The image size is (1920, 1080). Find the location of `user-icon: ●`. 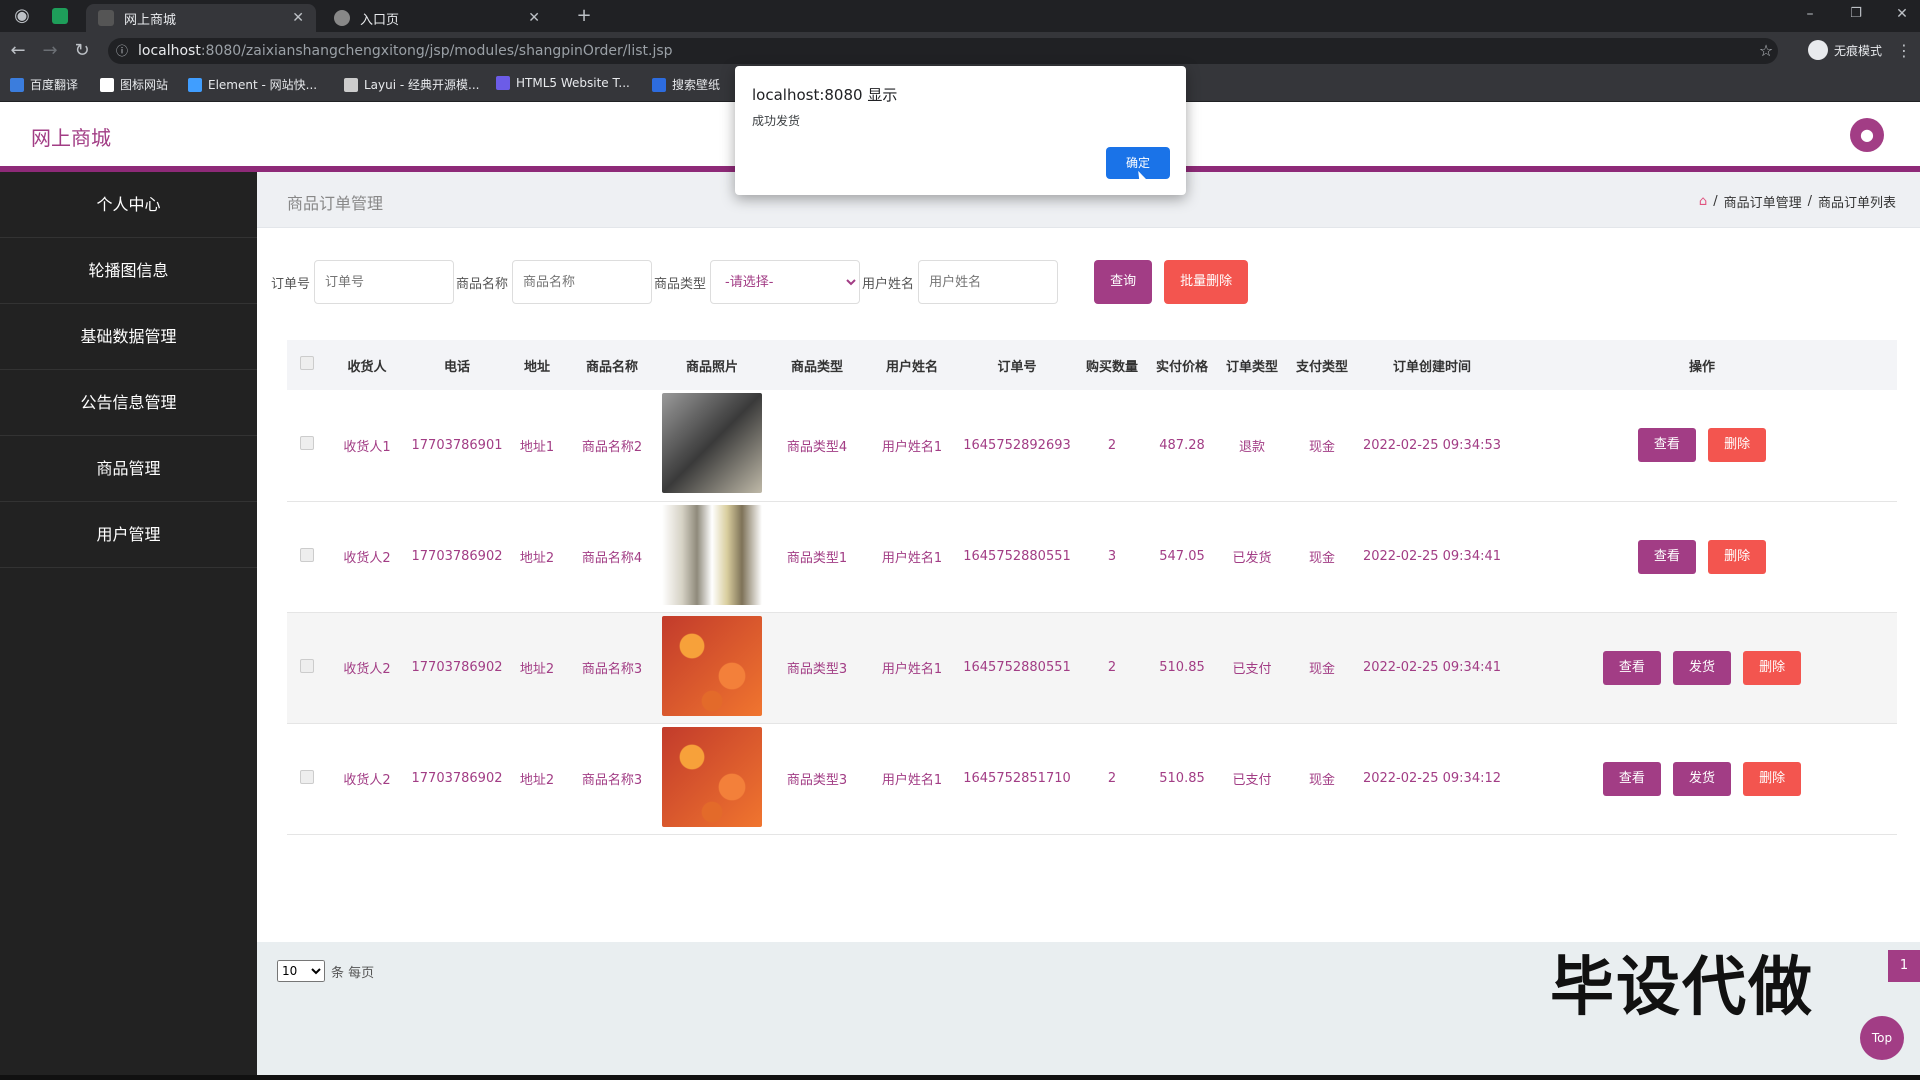

user-icon: ● is located at coordinates (1867, 135).